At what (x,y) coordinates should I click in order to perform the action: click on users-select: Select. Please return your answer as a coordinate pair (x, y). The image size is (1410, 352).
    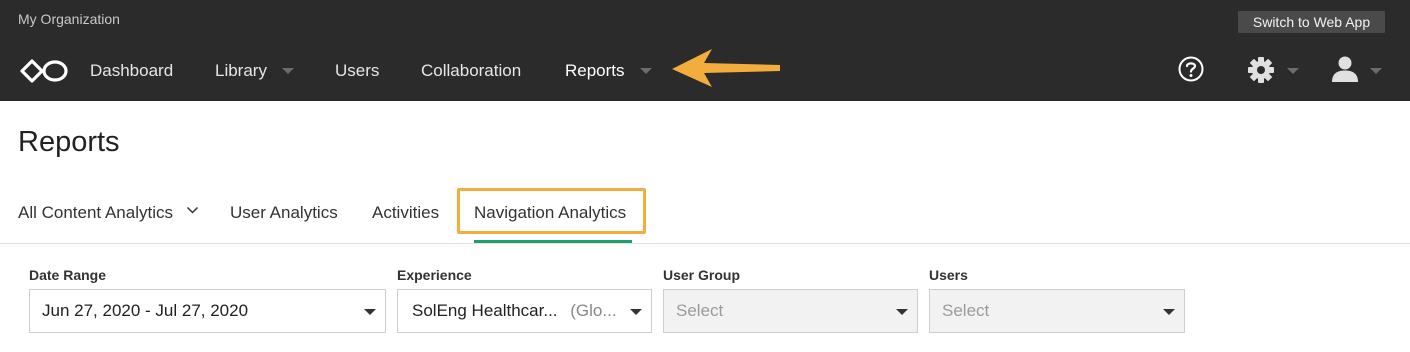
    Looking at the image, I should click on (1057, 311).